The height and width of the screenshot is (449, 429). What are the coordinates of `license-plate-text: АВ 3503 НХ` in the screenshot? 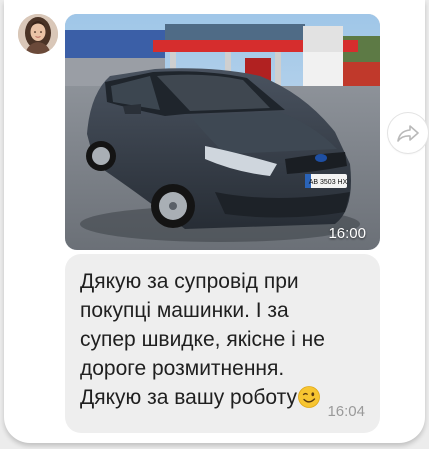 It's located at (328, 182).